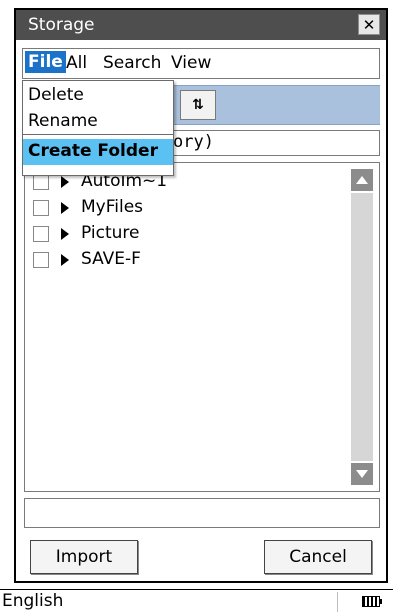  Describe the element at coordinates (372, 601) in the screenshot. I see `battery-icon` at that location.